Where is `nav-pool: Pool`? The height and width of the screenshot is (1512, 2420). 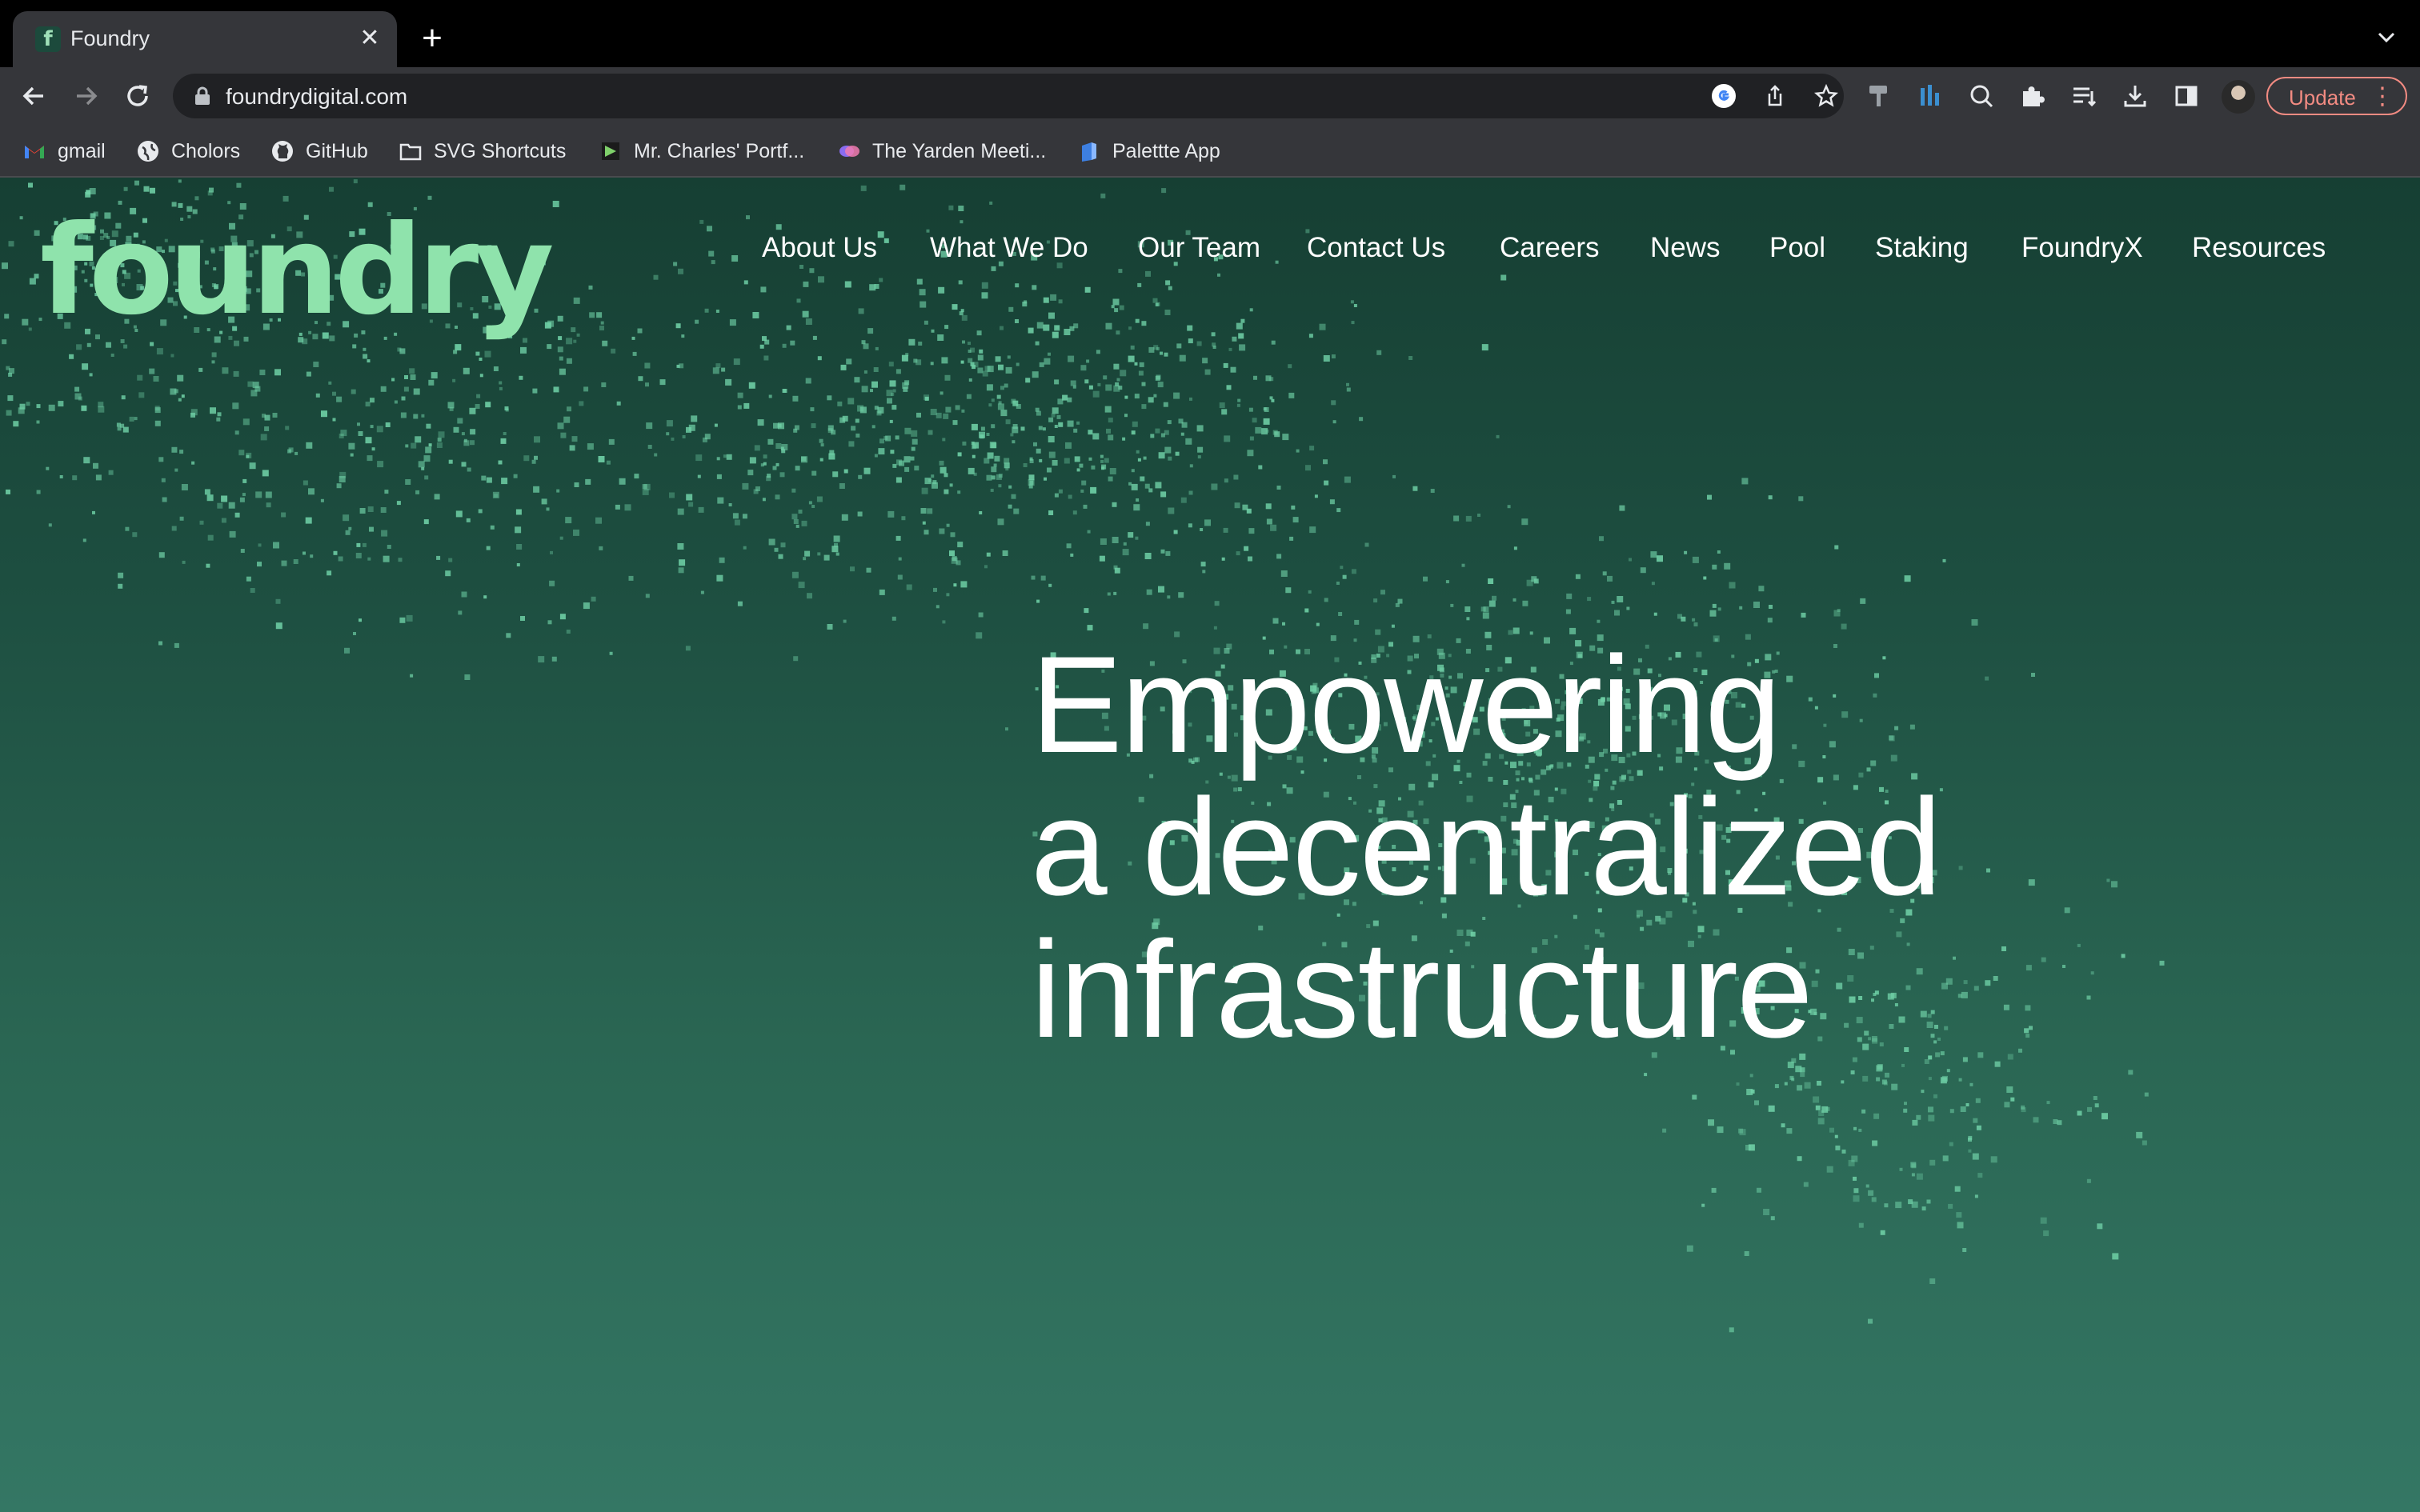 nav-pool: Pool is located at coordinates (1797, 248).